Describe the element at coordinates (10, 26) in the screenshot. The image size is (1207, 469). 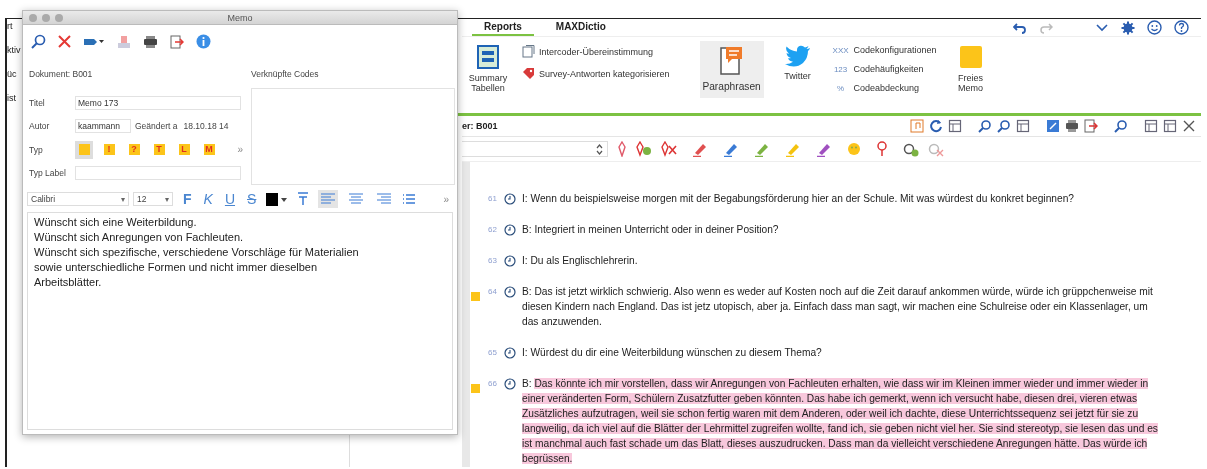
I see `cut-label: rt` at that location.